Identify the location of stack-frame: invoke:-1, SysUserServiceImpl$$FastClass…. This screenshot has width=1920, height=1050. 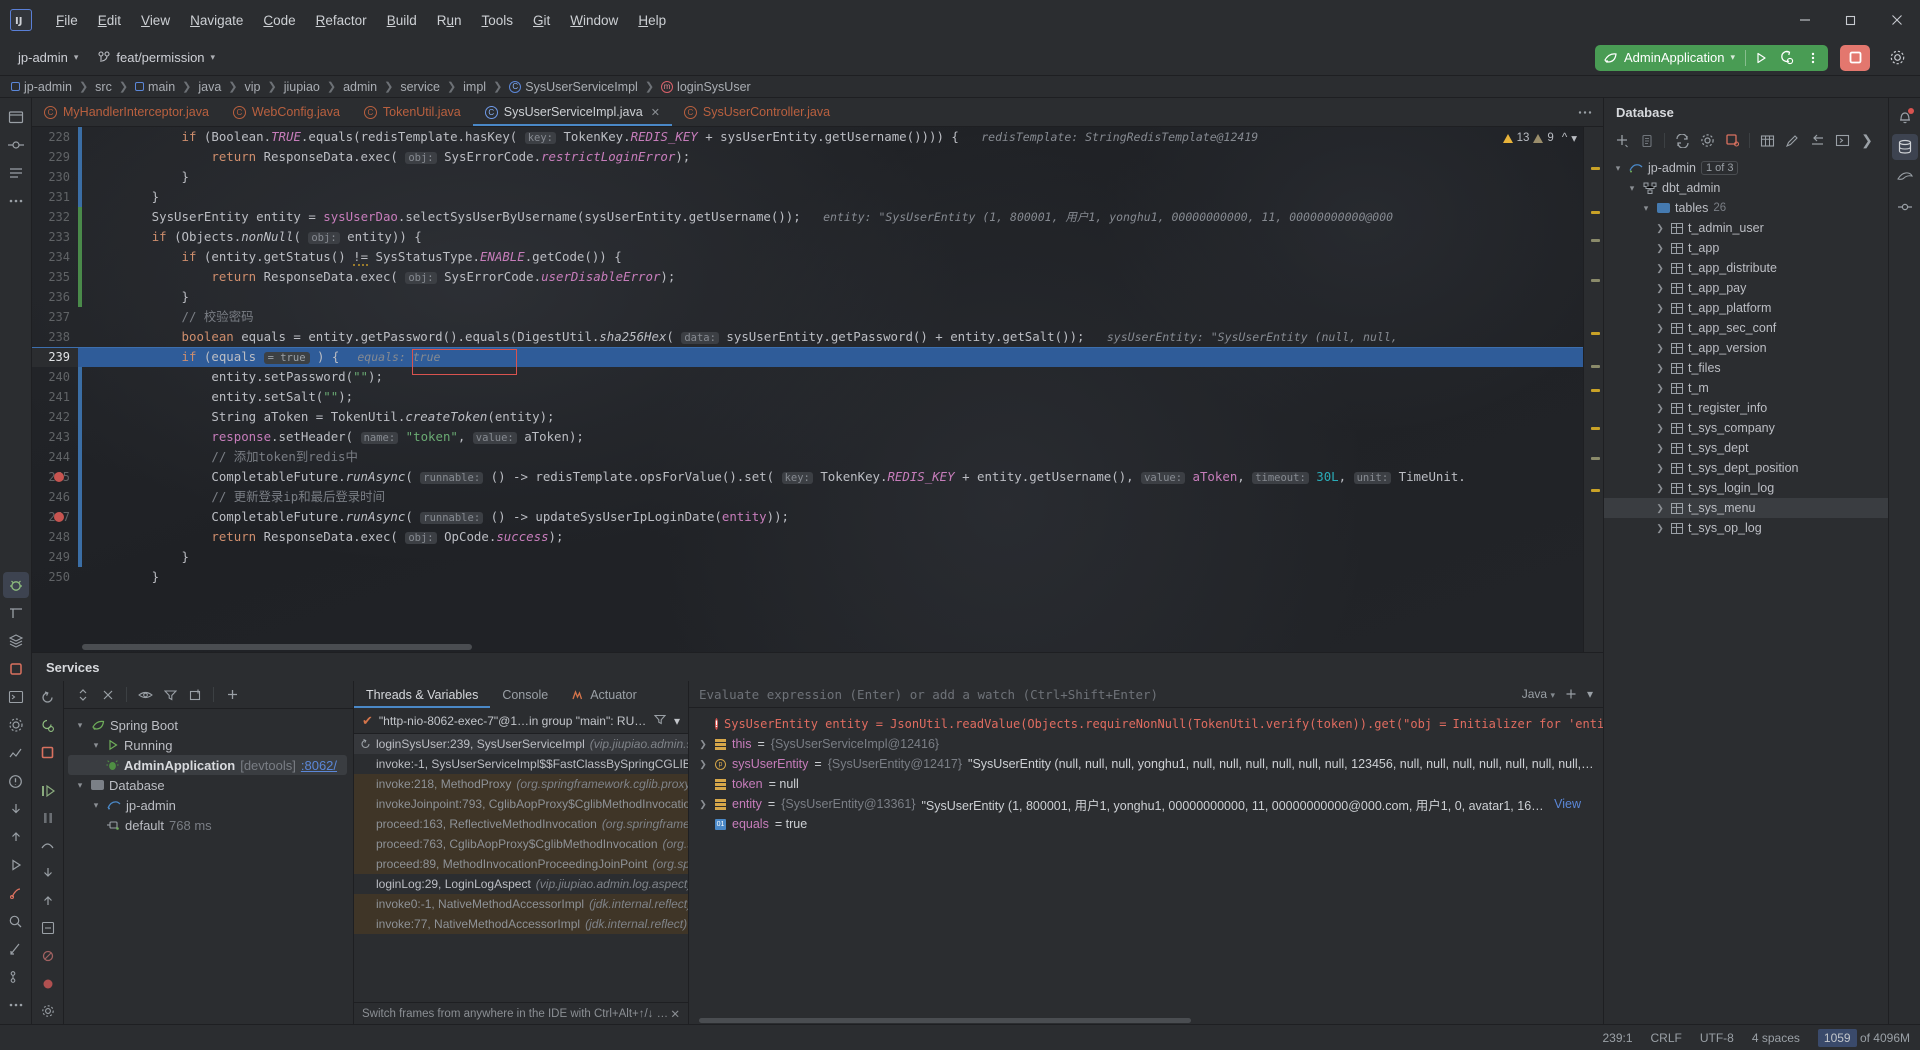
(521, 764).